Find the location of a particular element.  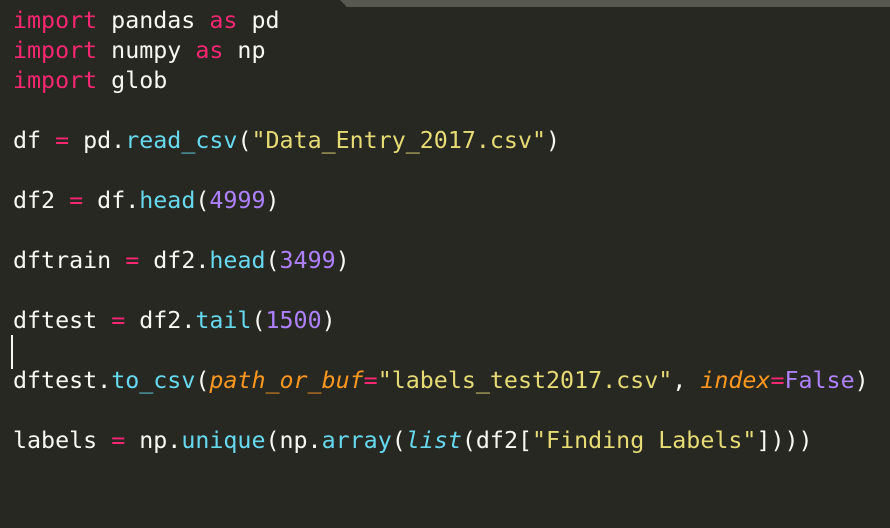

code-token: 1500 is located at coordinates (293, 320).